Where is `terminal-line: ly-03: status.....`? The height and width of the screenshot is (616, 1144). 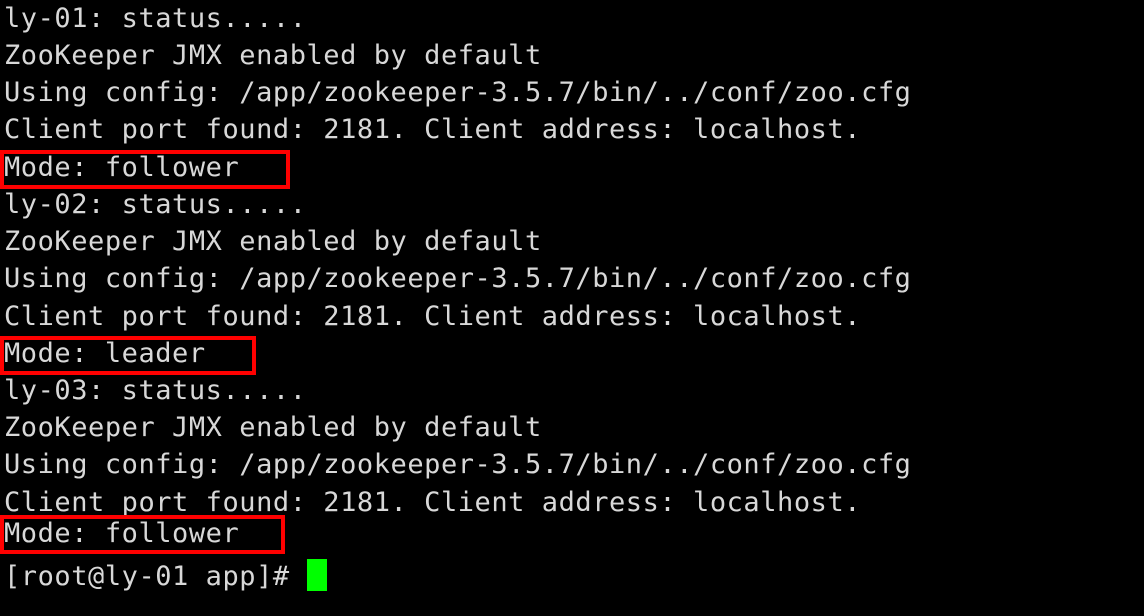 terminal-line: ly-03: status..... is located at coordinates (155, 390).